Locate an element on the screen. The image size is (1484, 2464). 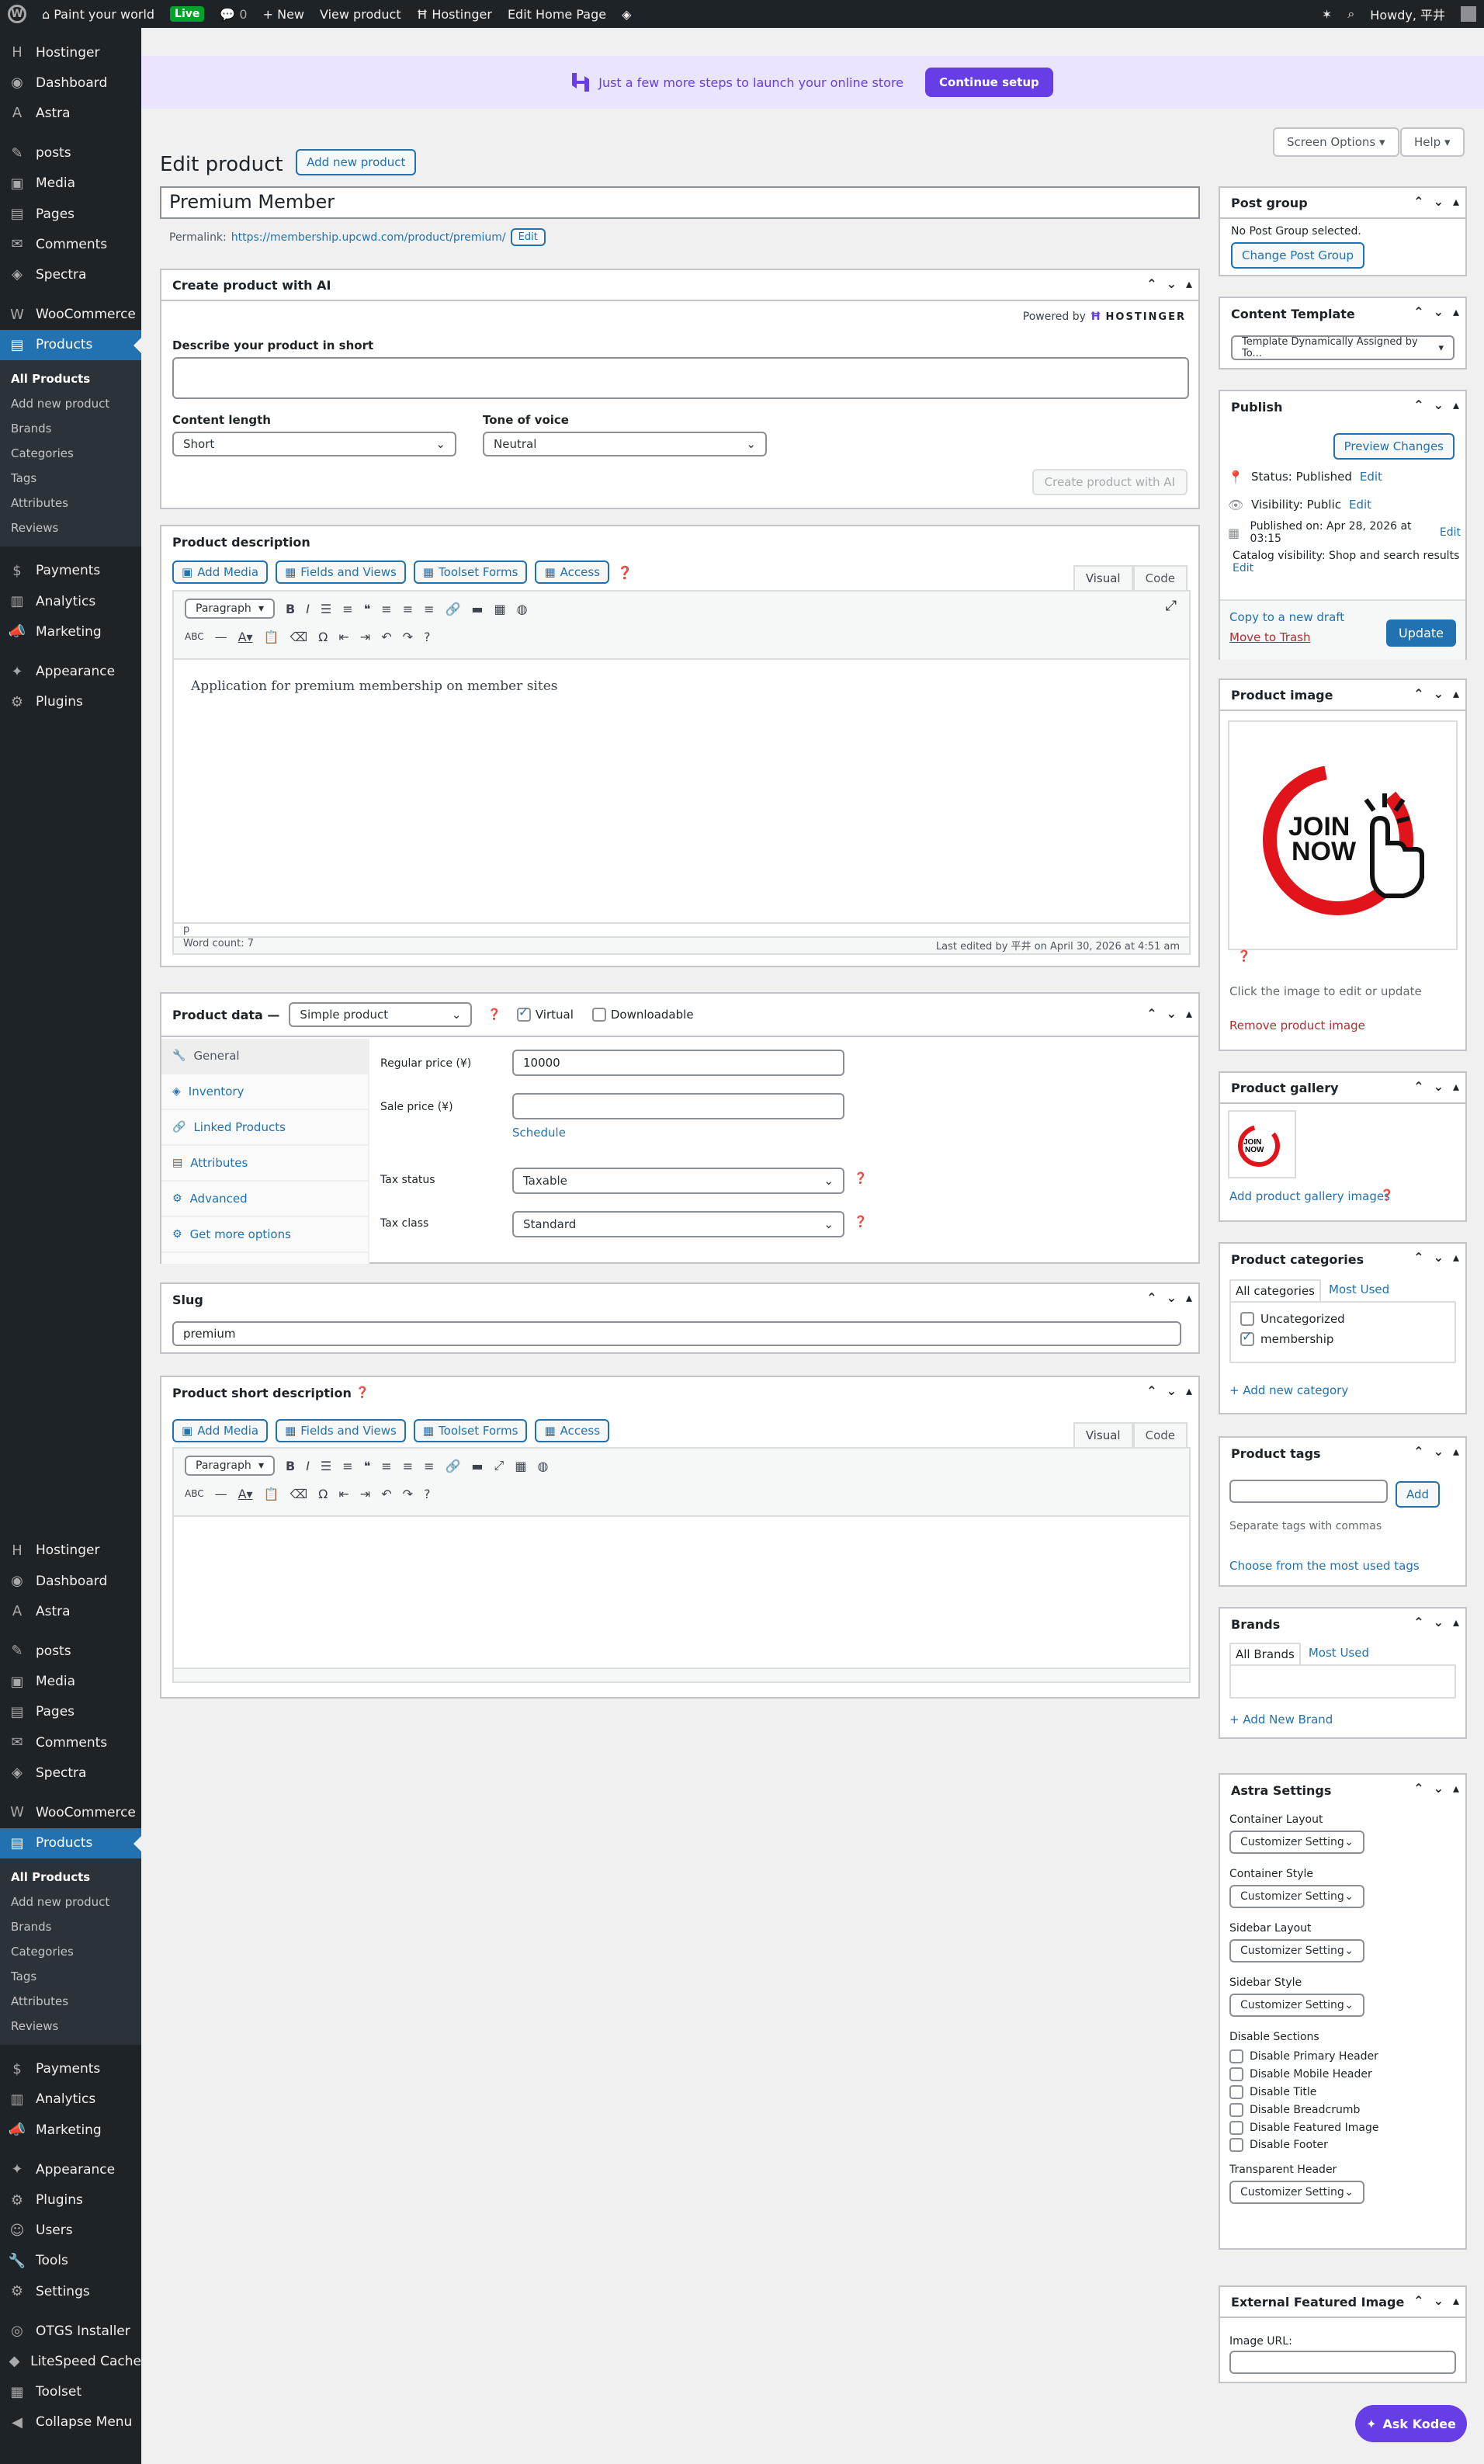
tag-input is located at coordinates (1308, 1491).